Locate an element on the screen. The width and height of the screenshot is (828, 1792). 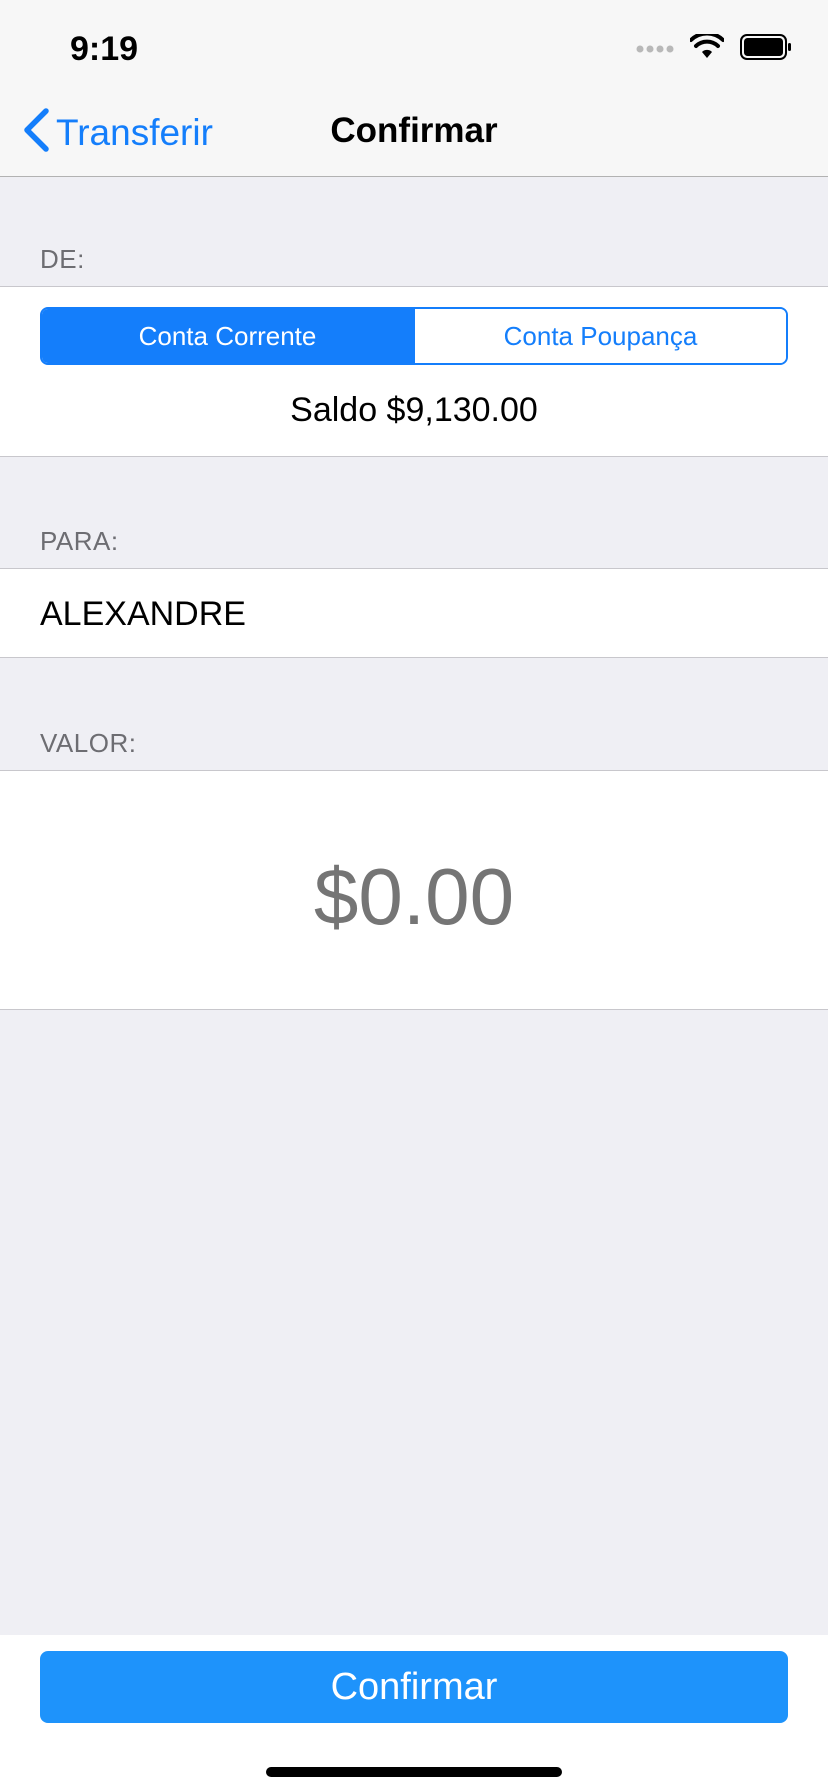
account-type-selector: Conta Corrente Conta Poupança is located at coordinates (414, 336).